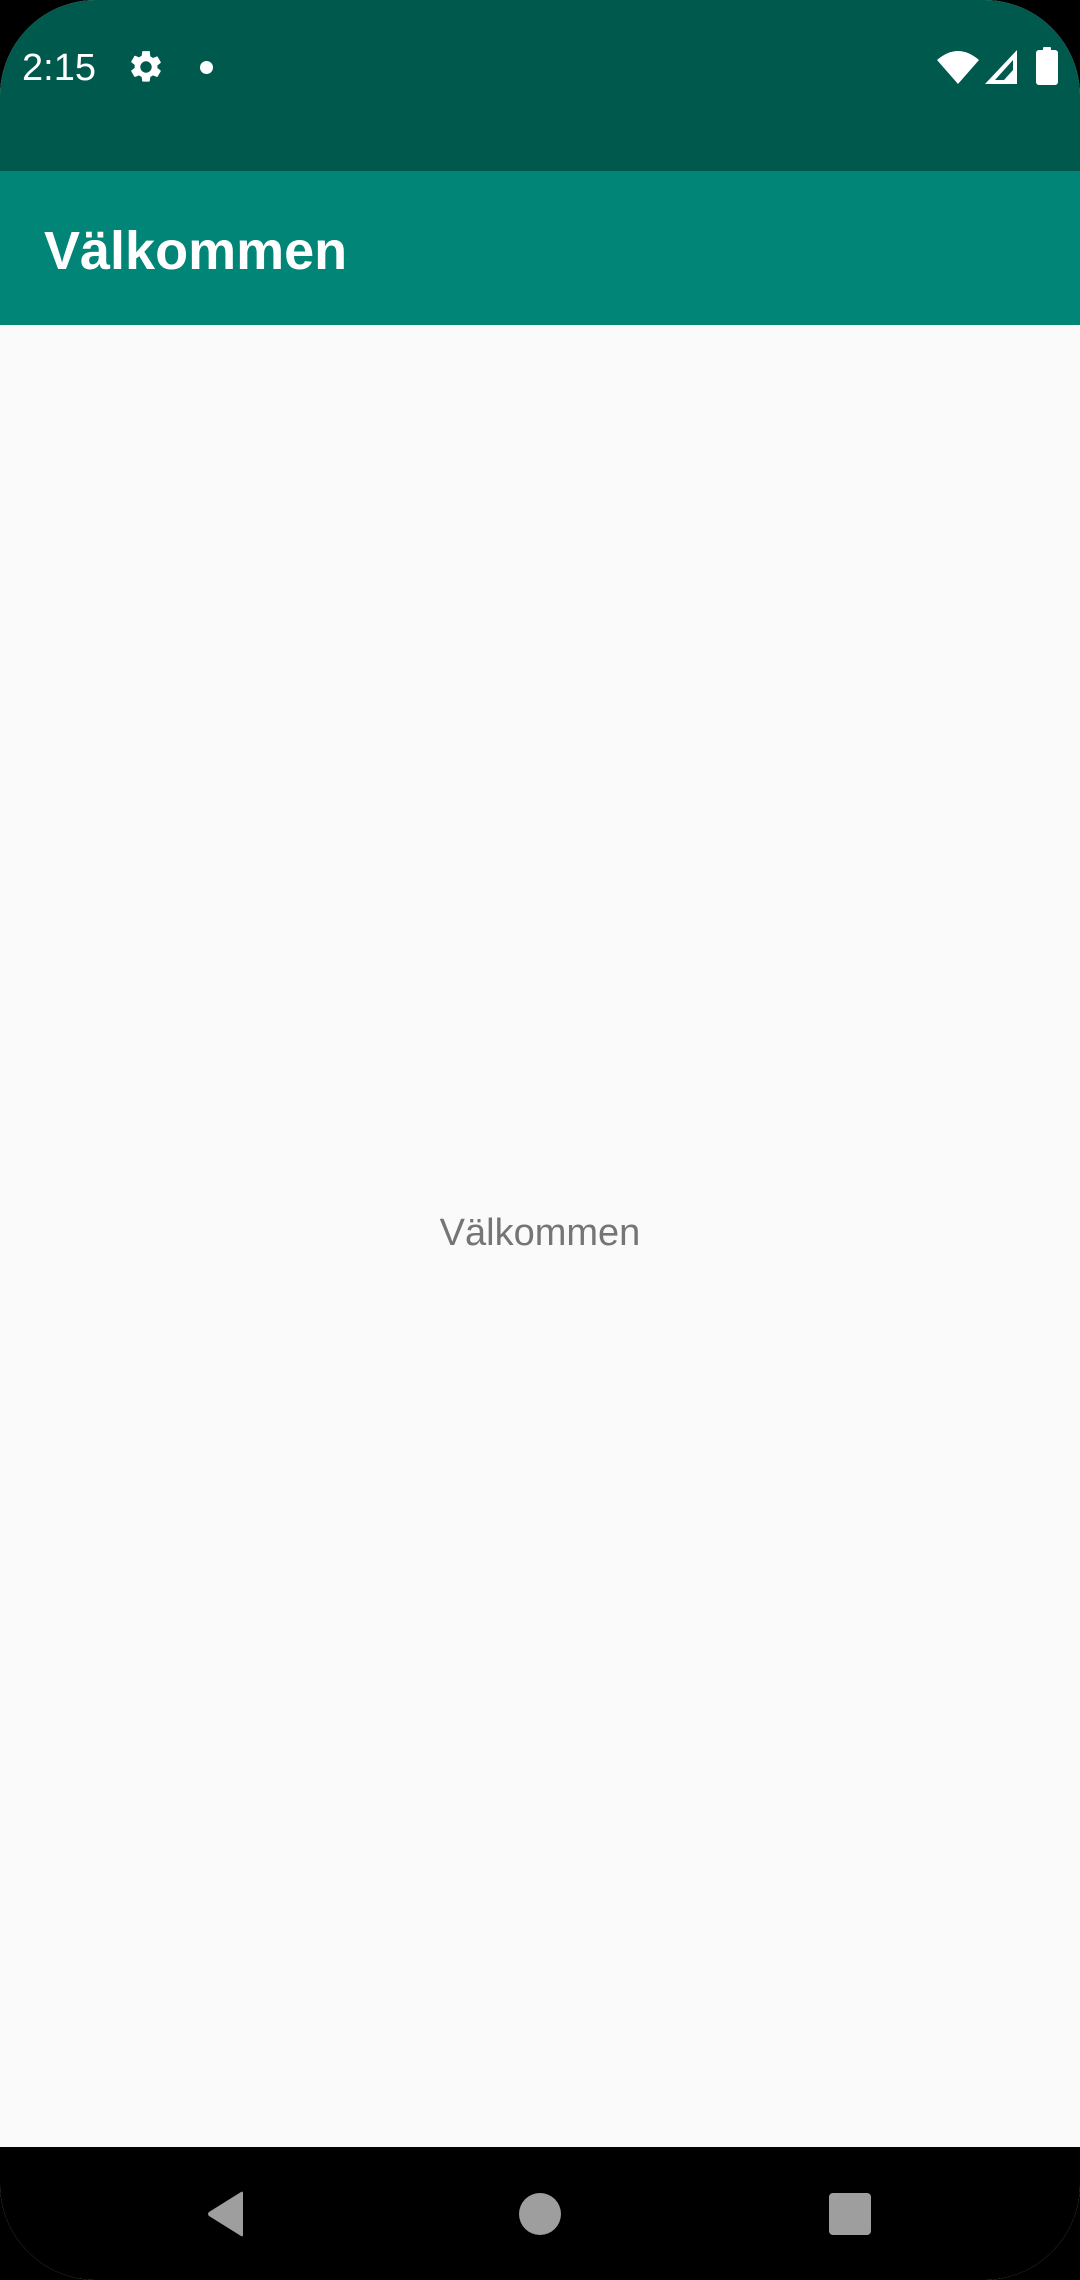 This screenshot has width=1080, height=2280. Describe the element at coordinates (540, 1233) in the screenshot. I see `welcome-message: Välkommen` at that location.